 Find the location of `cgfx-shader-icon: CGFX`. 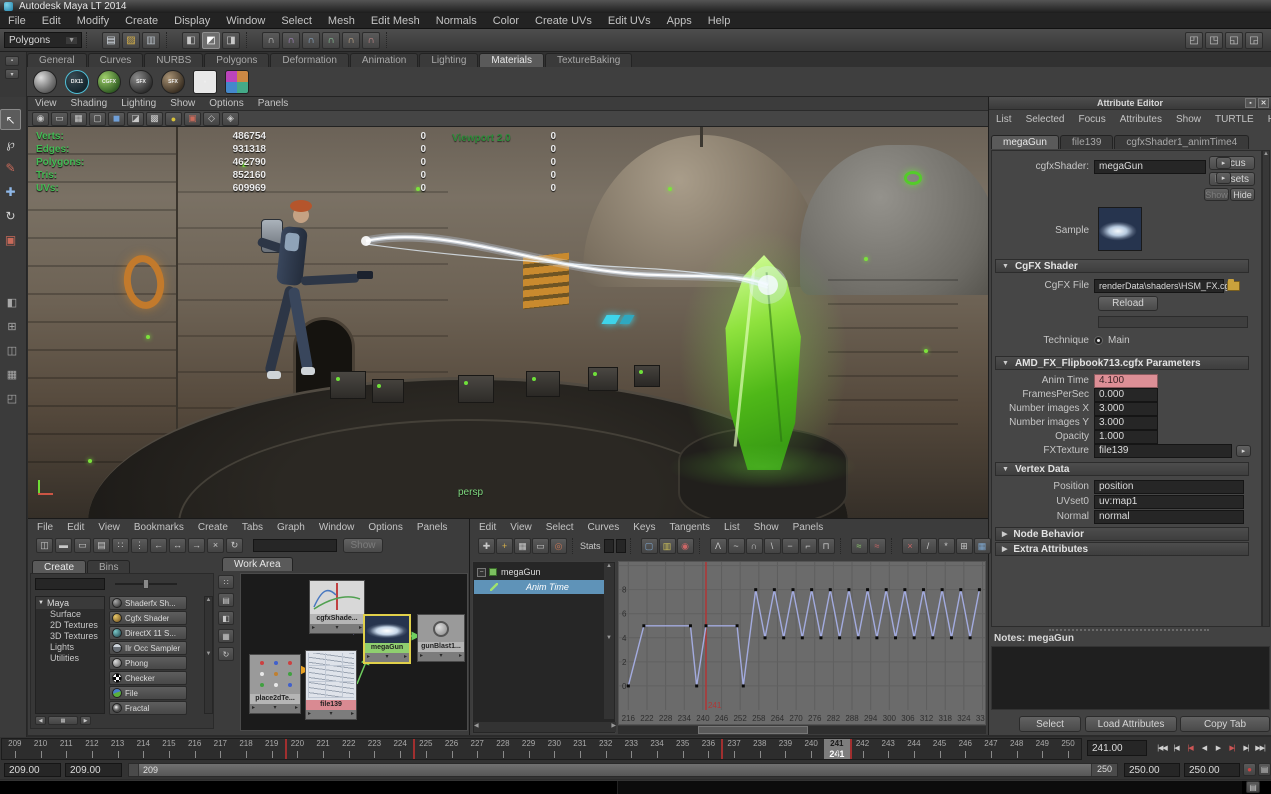

cgfx-shader-icon: CGFX is located at coordinates (109, 81).